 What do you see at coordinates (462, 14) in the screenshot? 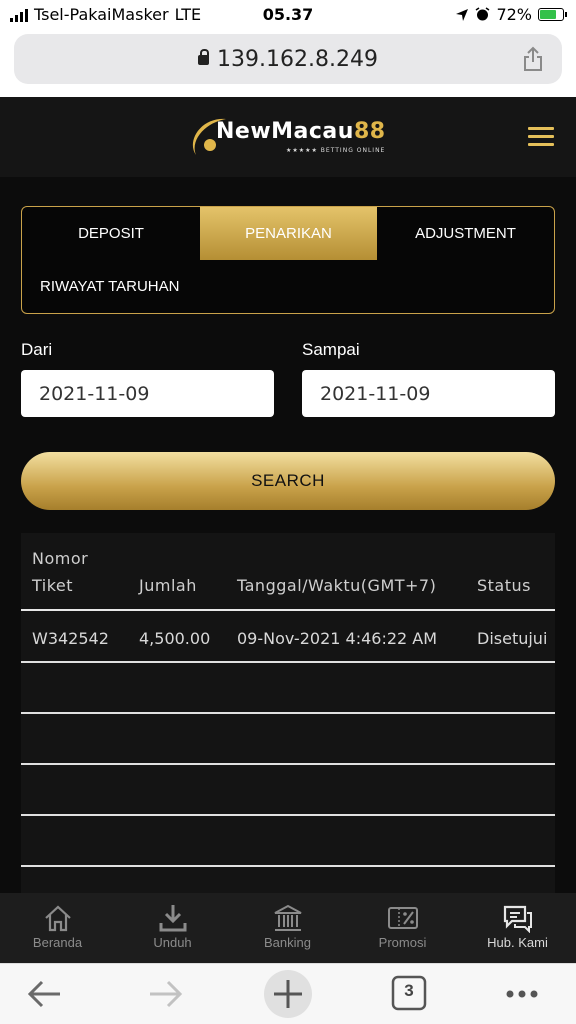
I see `location-icon` at bounding box center [462, 14].